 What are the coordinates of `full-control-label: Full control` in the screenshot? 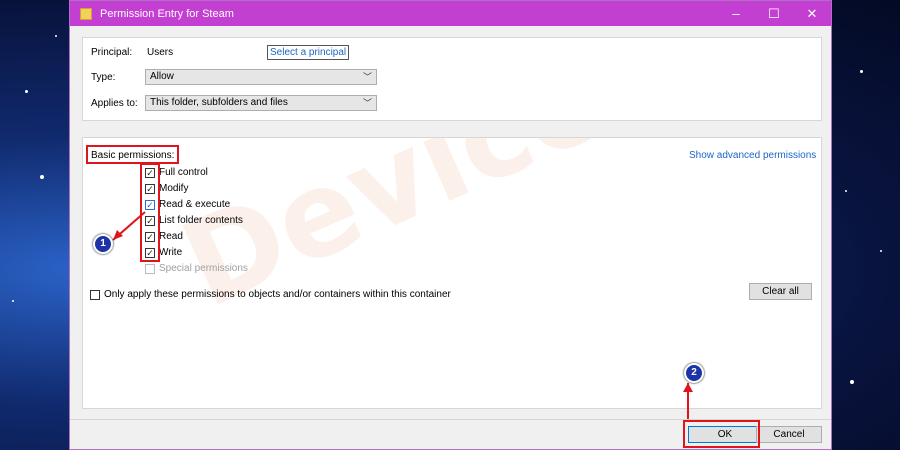 It's located at (183, 172).